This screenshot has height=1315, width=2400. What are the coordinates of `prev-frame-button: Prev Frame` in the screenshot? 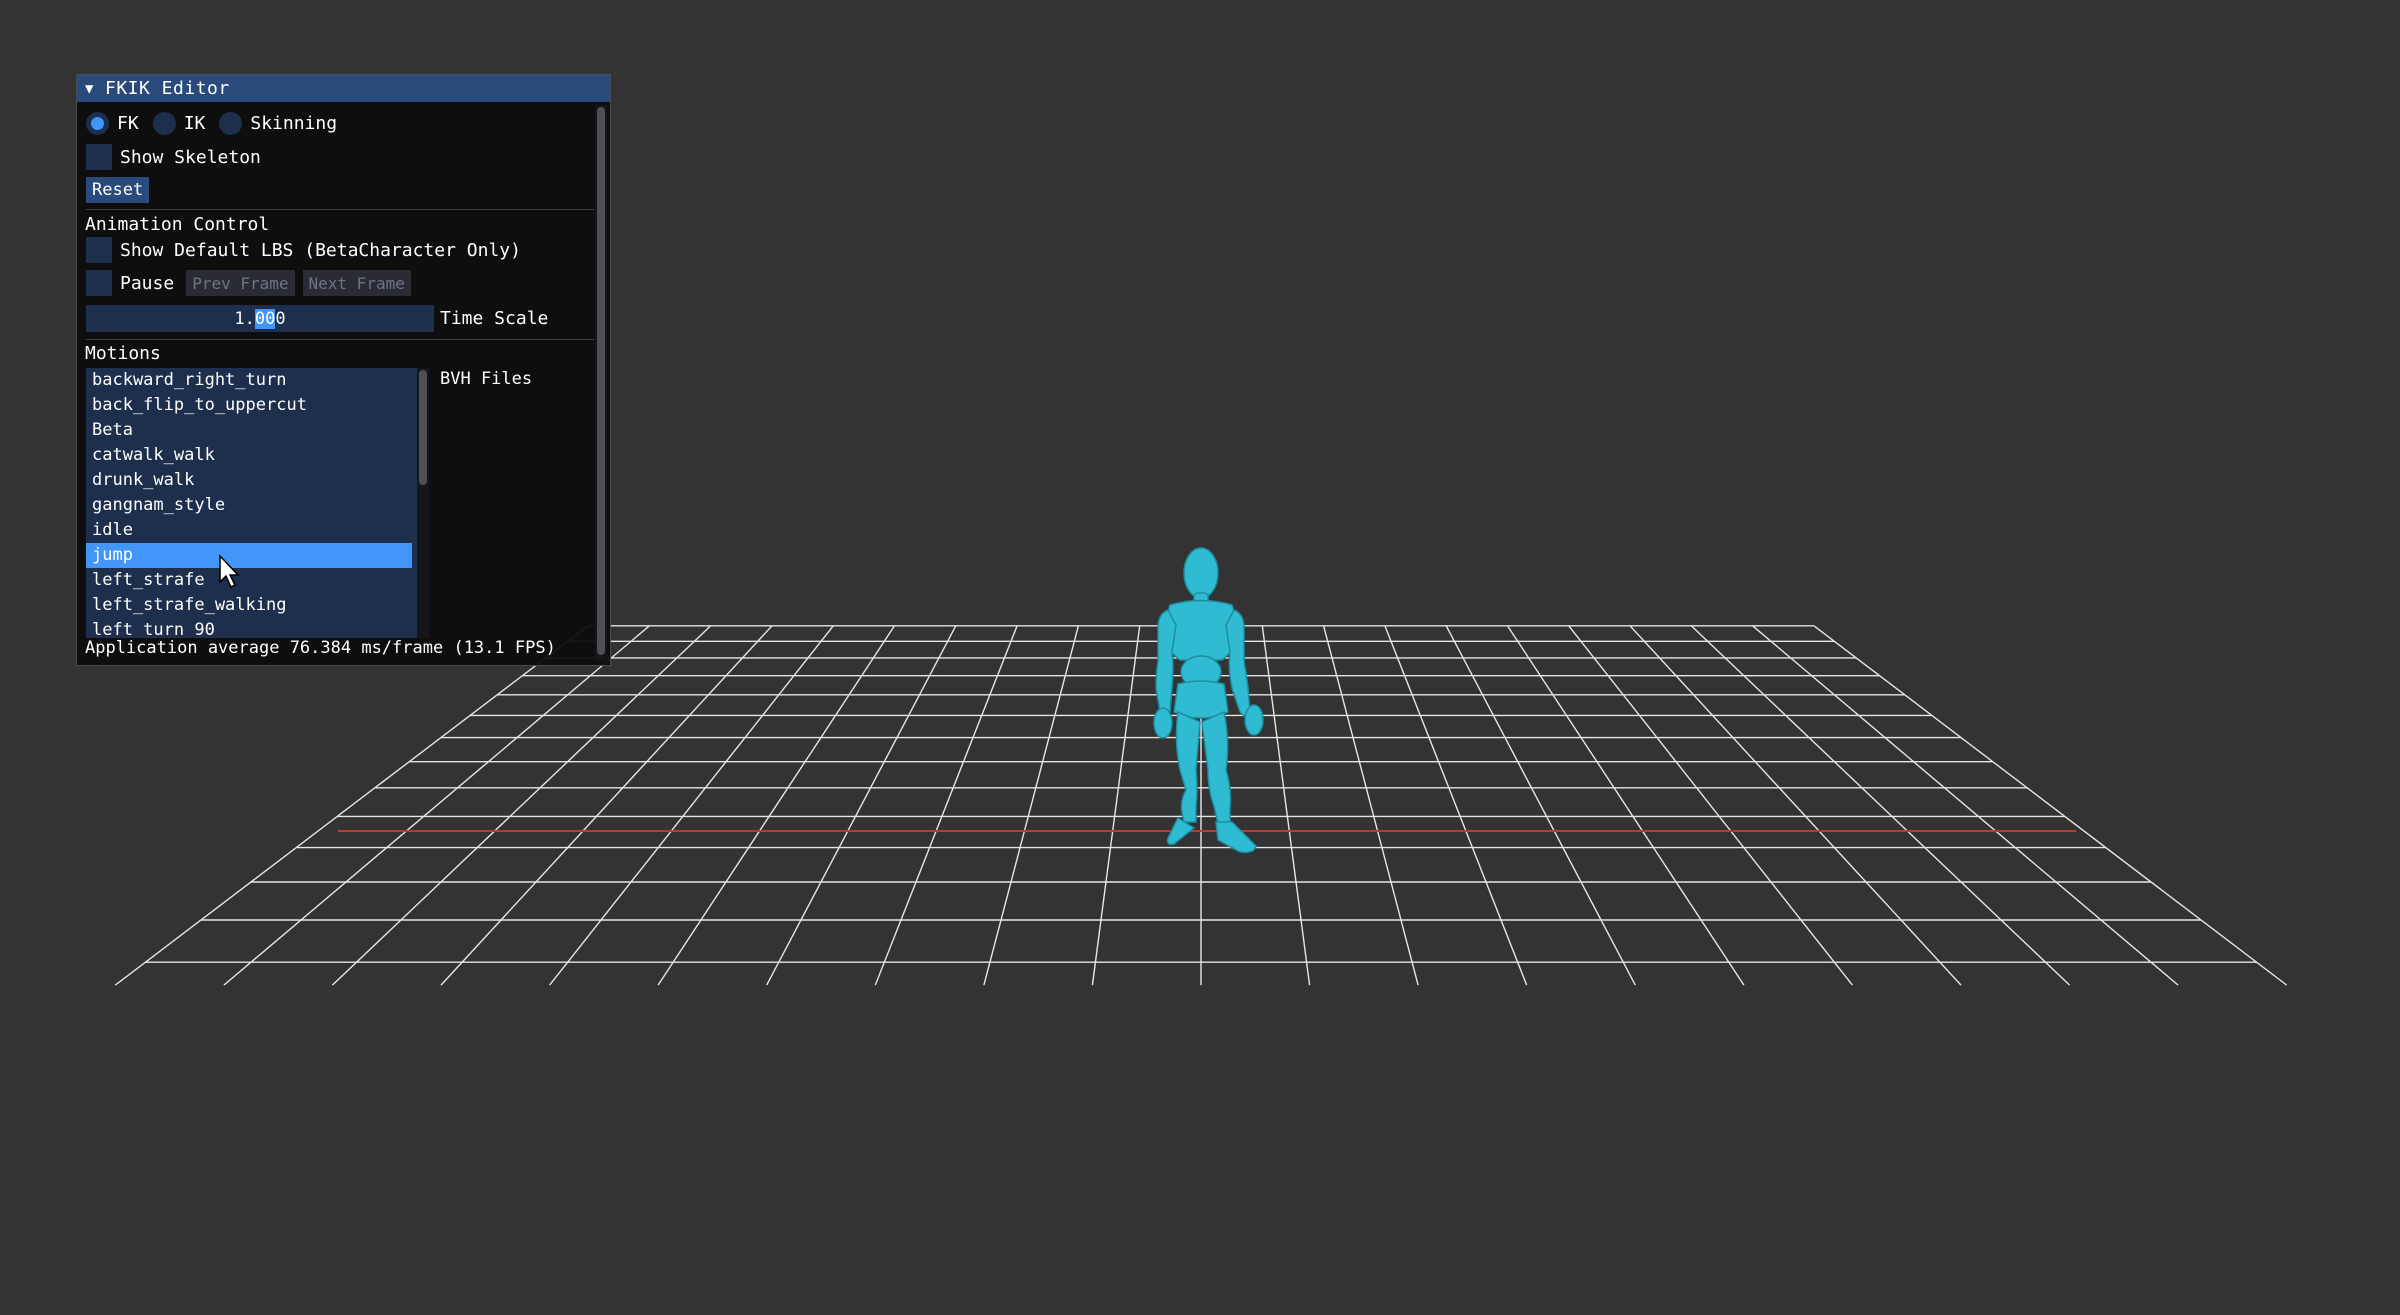 It's located at (240, 283).